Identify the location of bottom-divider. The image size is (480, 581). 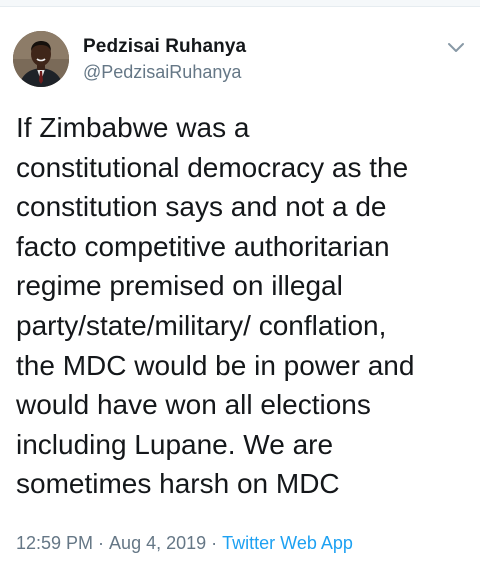
(240, 577).